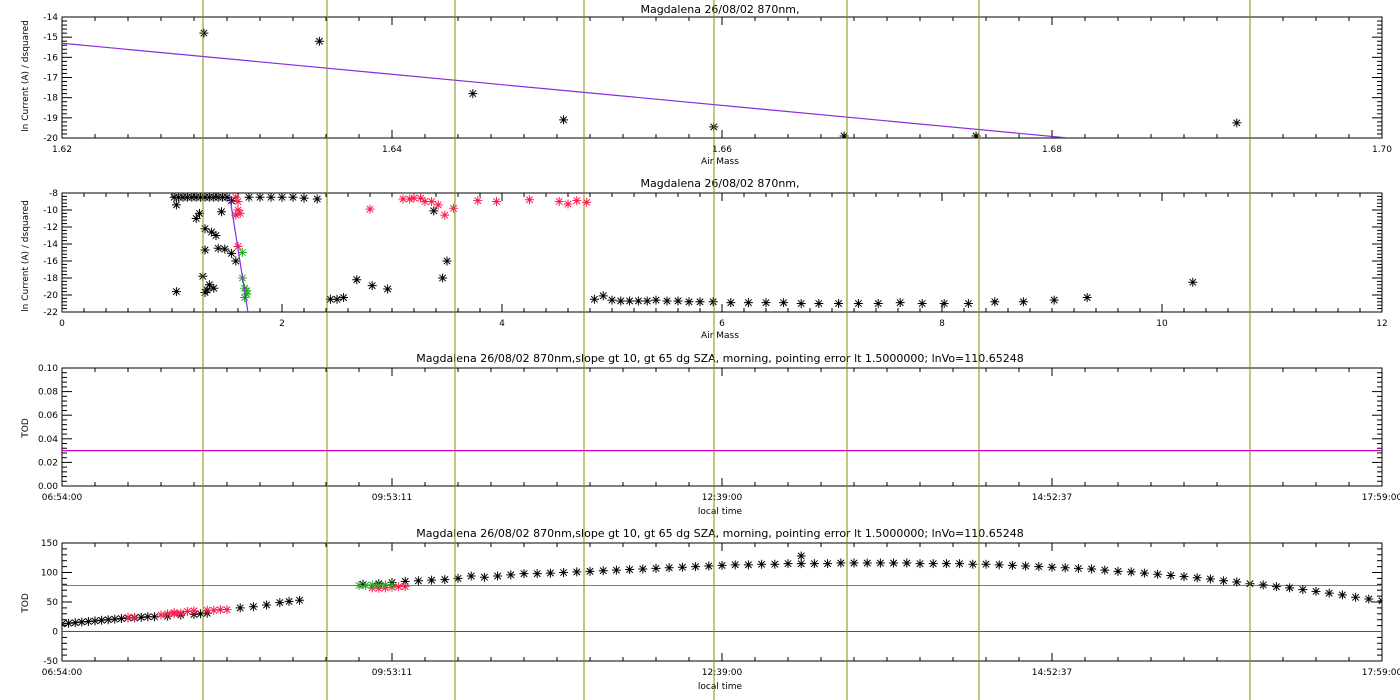  Describe the element at coordinates (565, 90) in the screenshot. I see `fit-line` at that location.